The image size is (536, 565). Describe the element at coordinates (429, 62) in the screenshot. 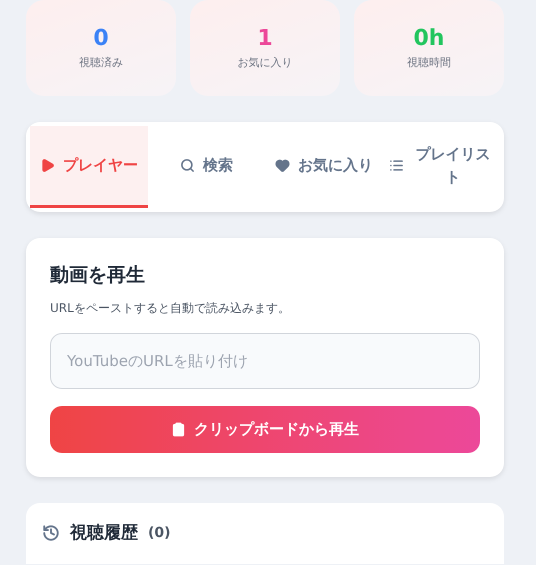

I see `stat-label: 視聴時間` at that location.